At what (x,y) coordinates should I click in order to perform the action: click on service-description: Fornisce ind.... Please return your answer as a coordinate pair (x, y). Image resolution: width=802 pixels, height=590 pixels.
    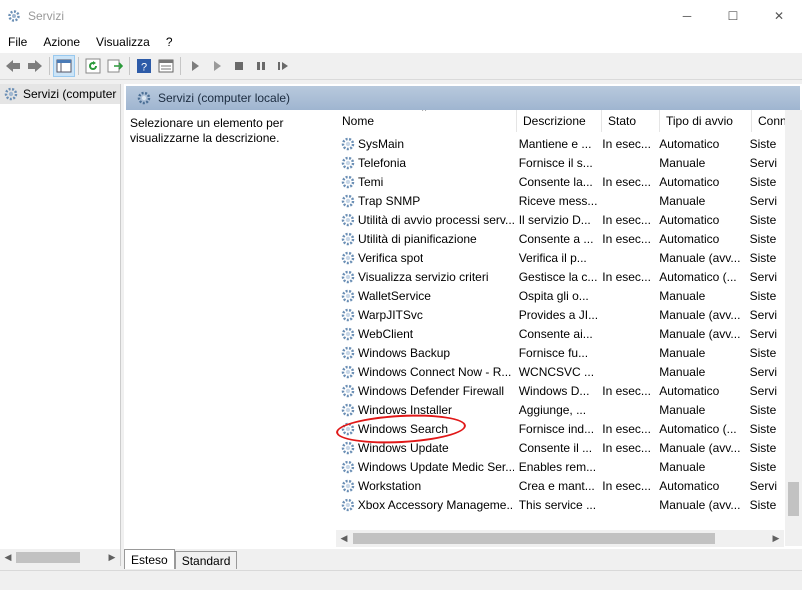
    Looking at the image, I should click on (556, 428).